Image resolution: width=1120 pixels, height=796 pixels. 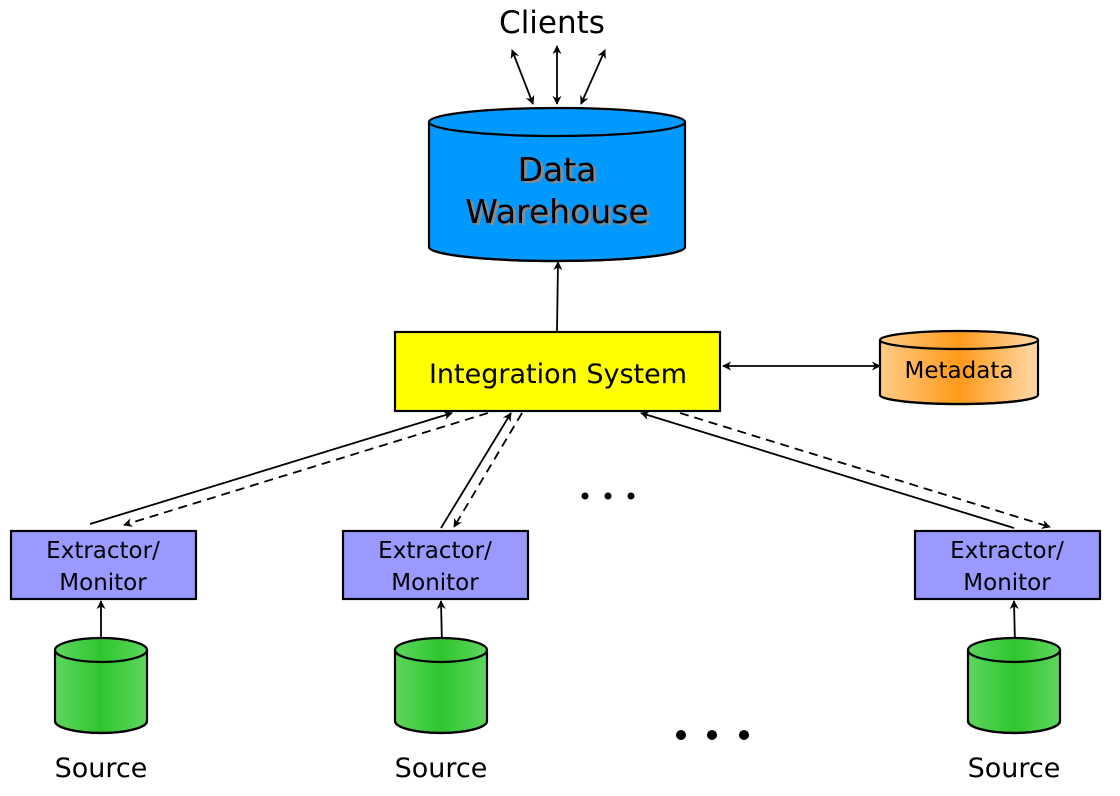 I want to click on data-warehouse-label-line1: Data, so click(x=557, y=169).